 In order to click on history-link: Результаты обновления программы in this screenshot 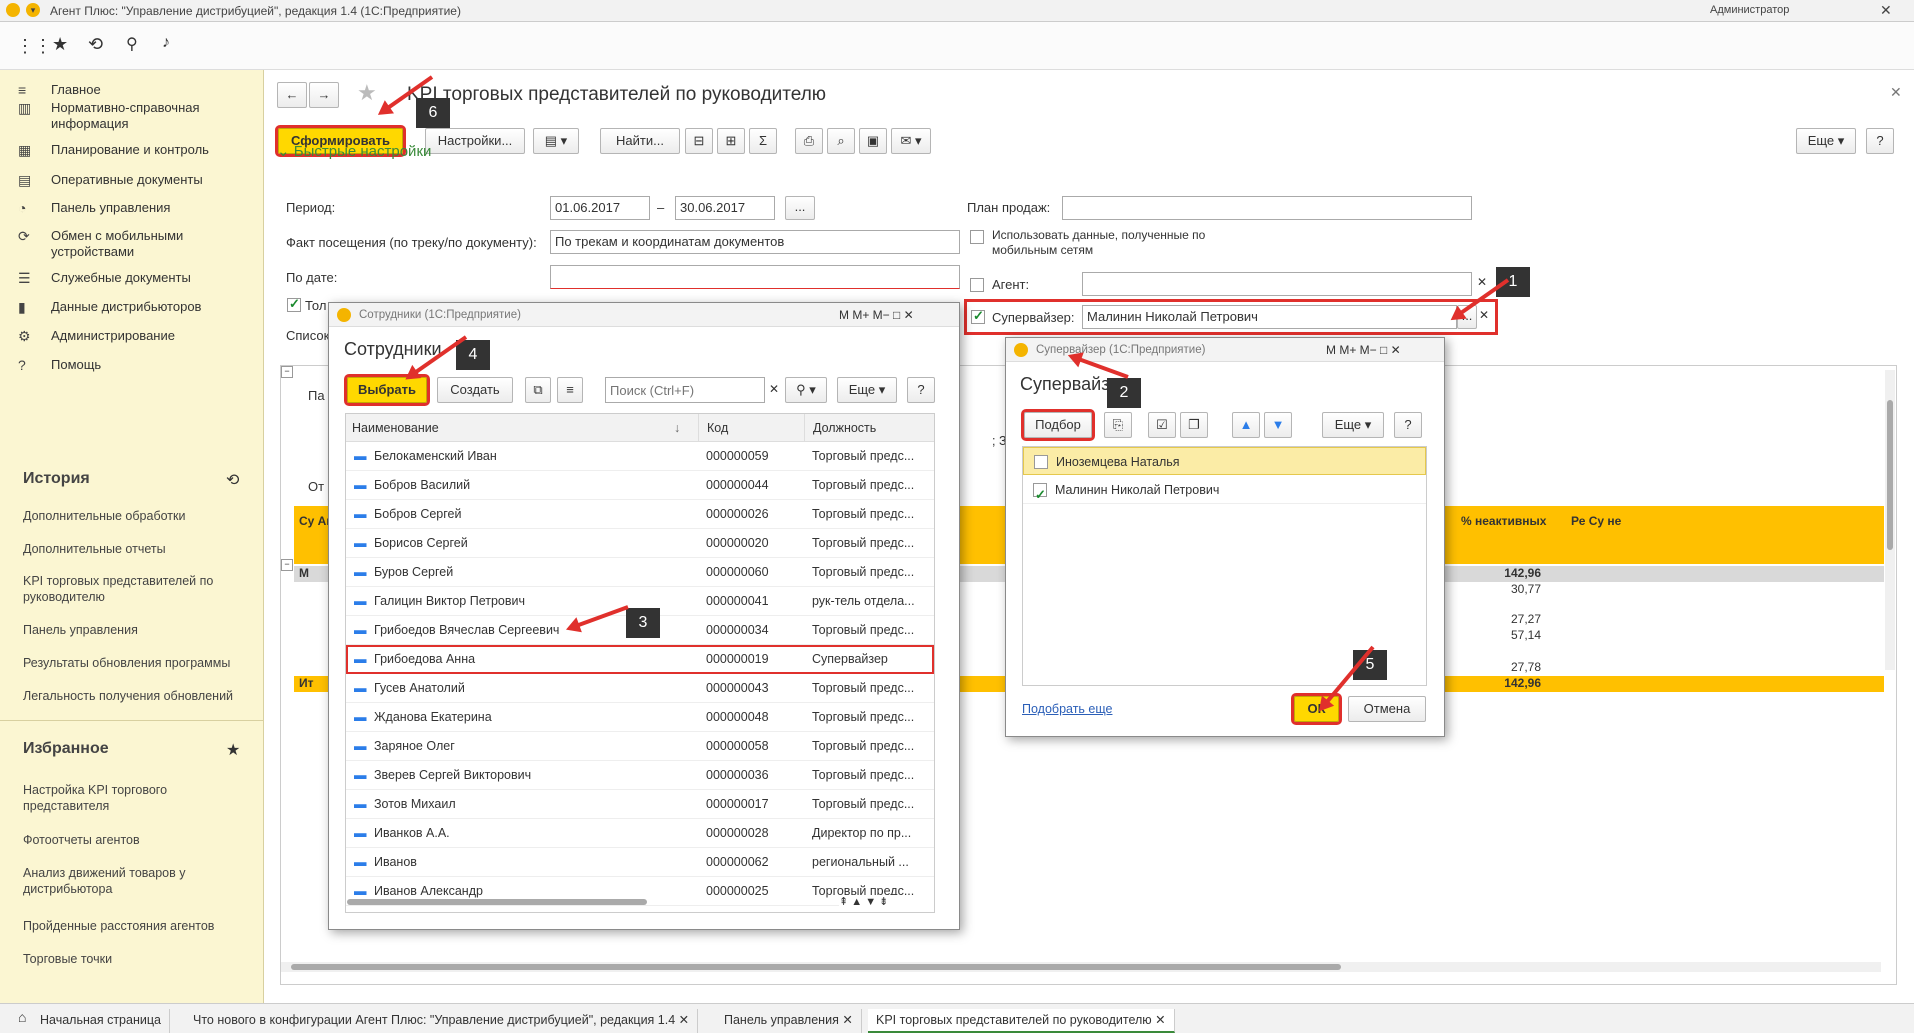, I will do `click(138, 663)`.